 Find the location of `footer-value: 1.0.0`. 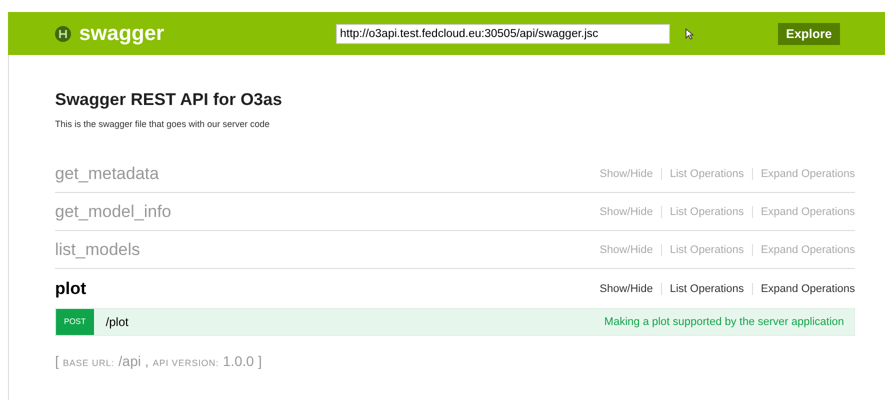

footer-value: 1.0.0 is located at coordinates (238, 361).